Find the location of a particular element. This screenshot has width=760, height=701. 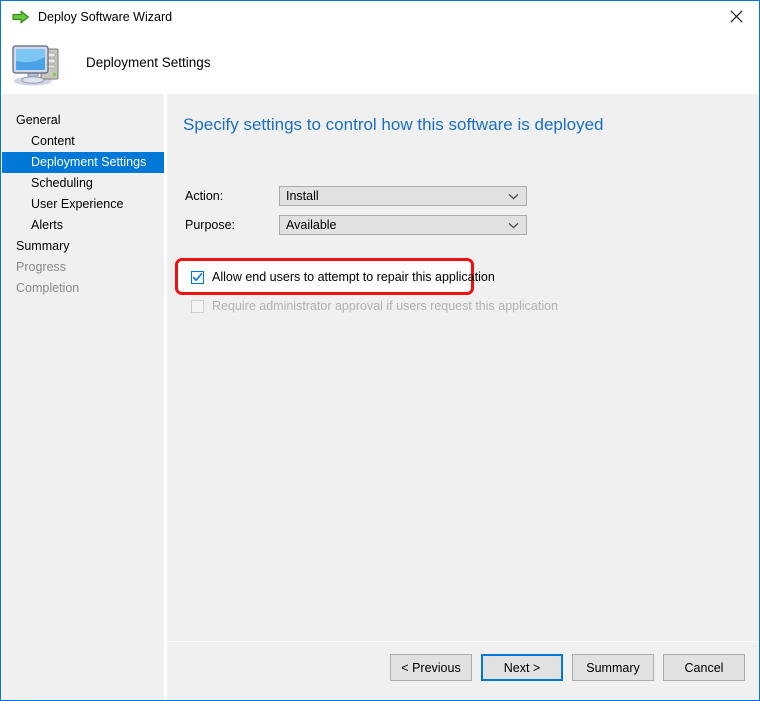

green-arrow-icon is located at coordinates (21, 17).